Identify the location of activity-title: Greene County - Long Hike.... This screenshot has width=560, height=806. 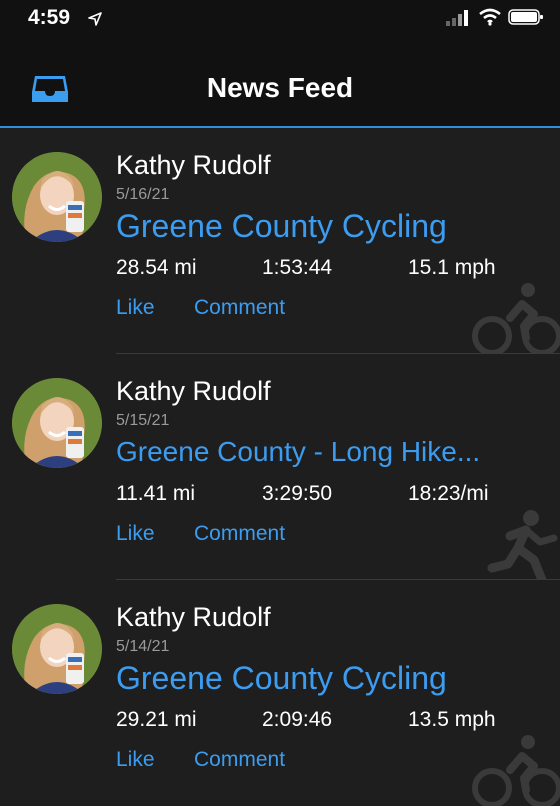
(298, 452).